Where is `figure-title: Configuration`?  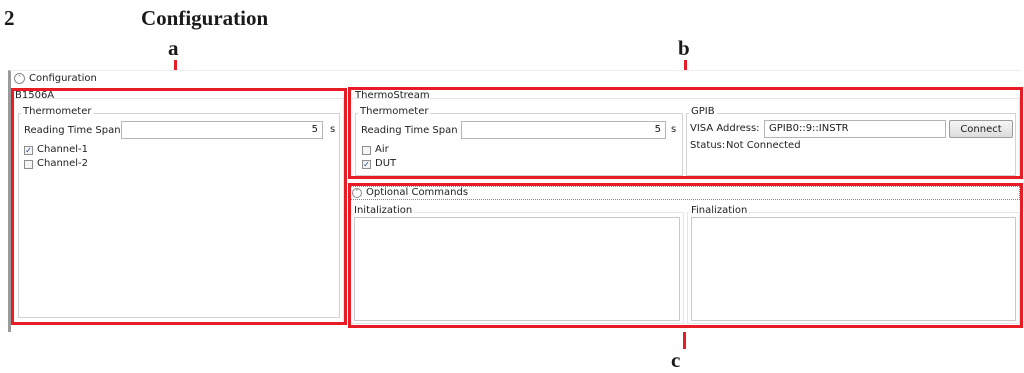 figure-title: Configuration is located at coordinates (205, 18).